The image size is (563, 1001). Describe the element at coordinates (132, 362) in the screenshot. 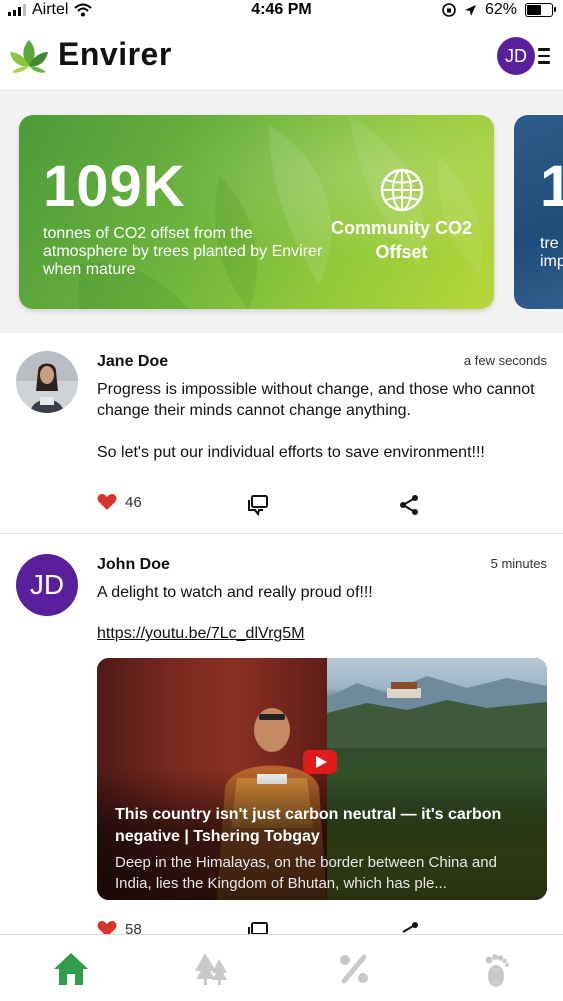

I see `author-name: Jane Doe` at that location.